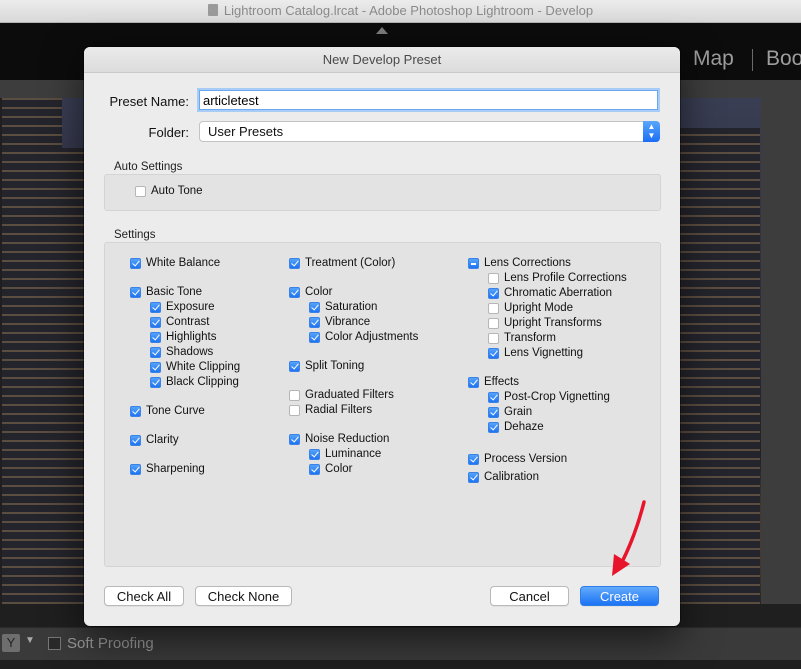 The image size is (801, 669). Describe the element at coordinates (565, 278) in the screenshot. I see `settings-checkbox-label: Lens Profile Corrections` at that location.